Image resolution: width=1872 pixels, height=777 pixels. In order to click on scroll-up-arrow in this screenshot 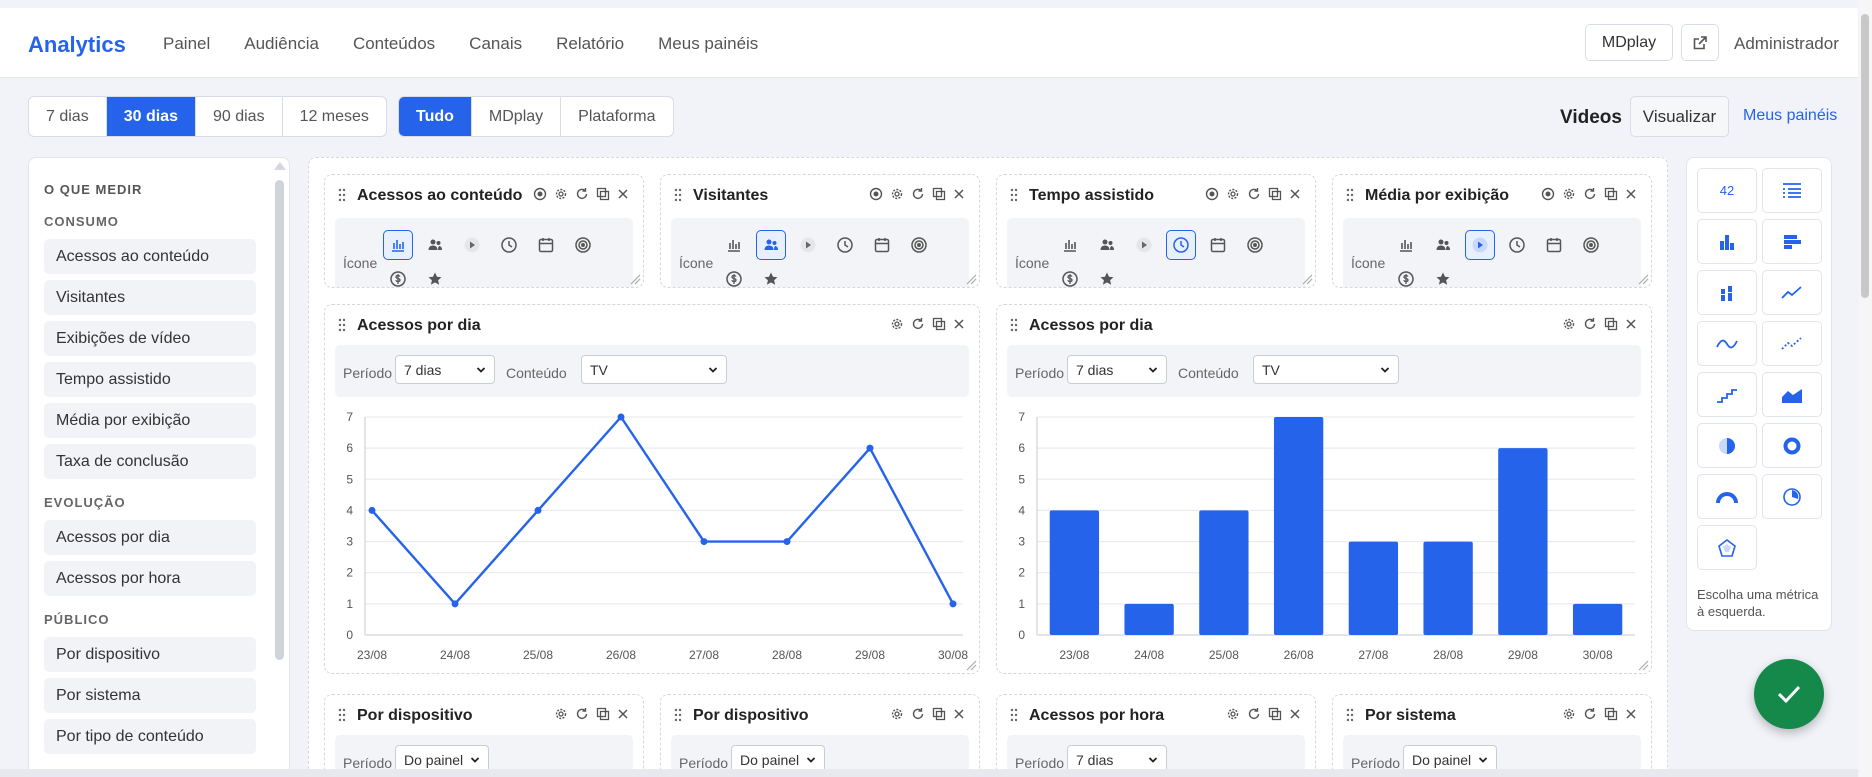, I will do `click(280, 166)`.